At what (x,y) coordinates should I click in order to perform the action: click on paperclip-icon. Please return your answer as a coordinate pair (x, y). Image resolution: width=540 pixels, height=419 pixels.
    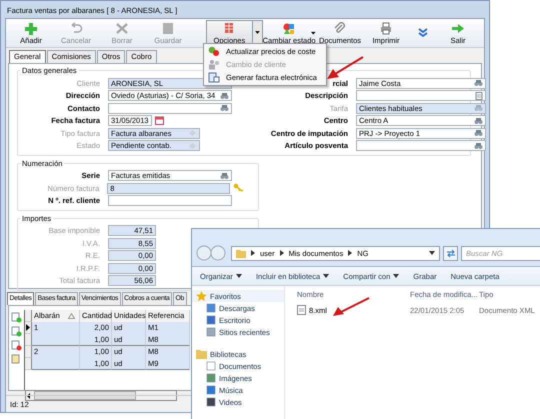
    Looking at the image, I should click on (340, 28).